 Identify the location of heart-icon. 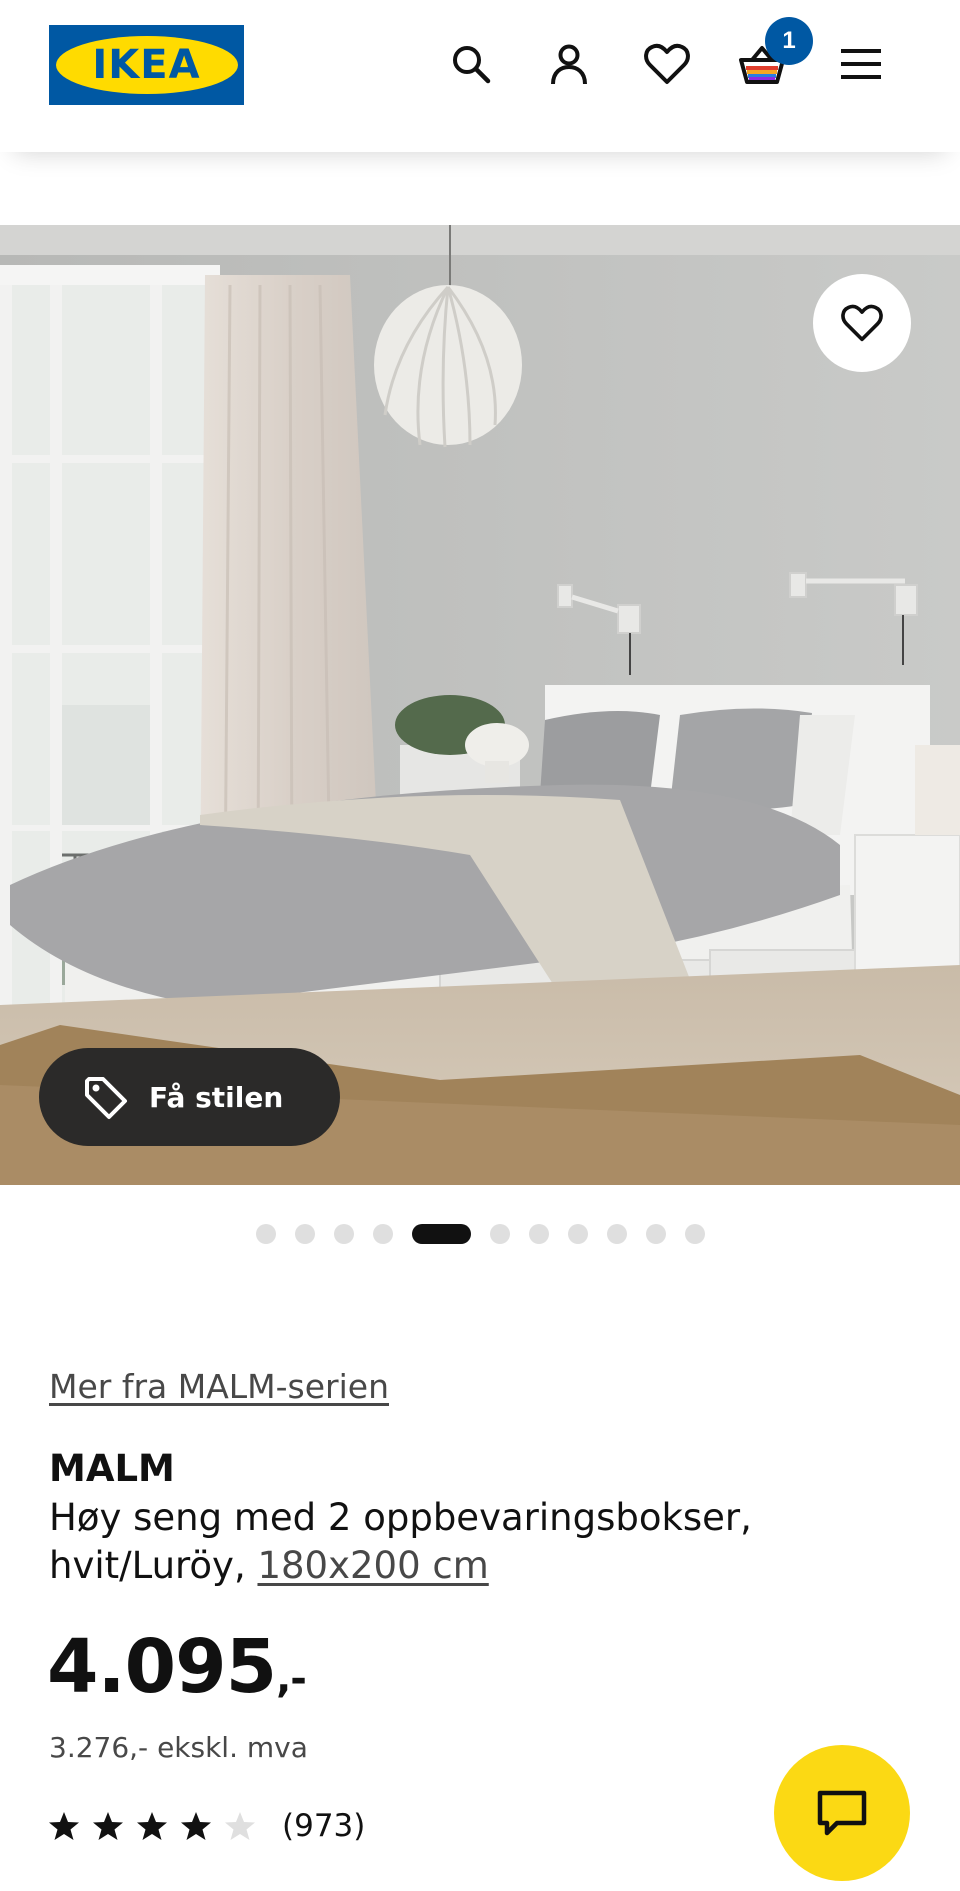
(862, 323).